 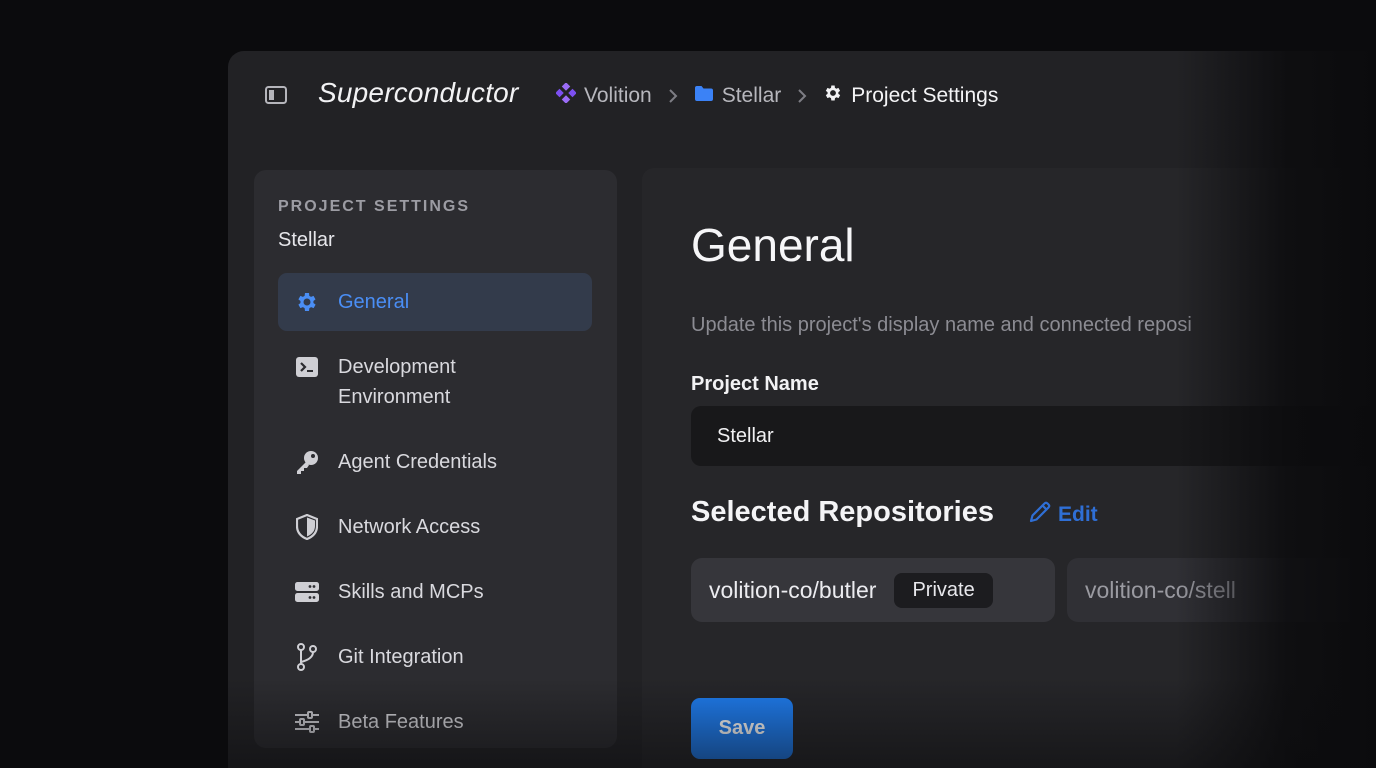 I want to click on shield-icon, so click(x=307, y=527).